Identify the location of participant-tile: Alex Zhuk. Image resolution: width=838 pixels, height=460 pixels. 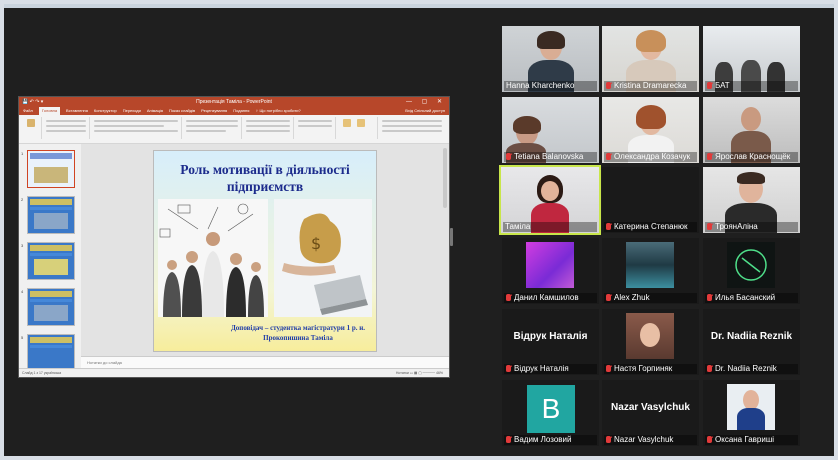
(650, 271).